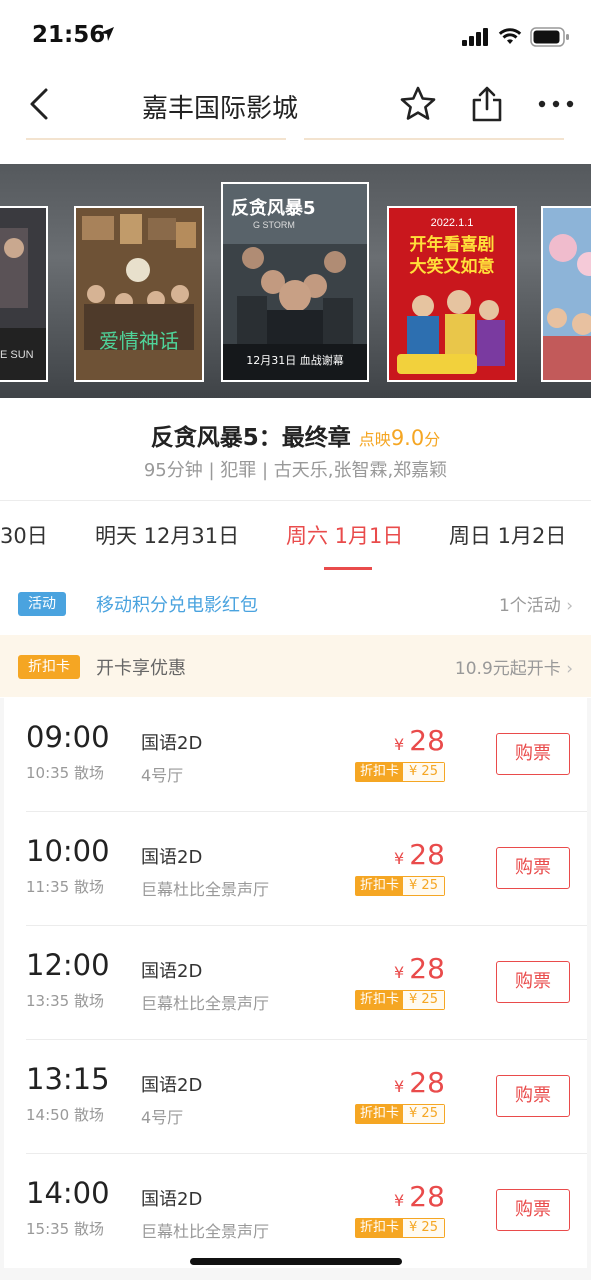  Describe the element at coordinates (65, 1001) in the screenshot. I see `end-time: 13:35 散场` at that location.